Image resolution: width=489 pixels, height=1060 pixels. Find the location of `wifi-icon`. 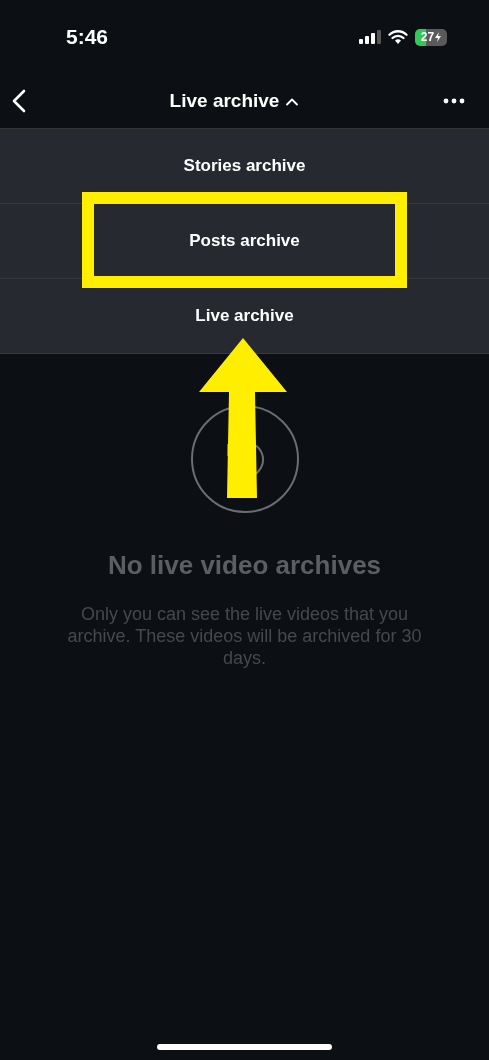

wifi-icon is located at coordinates (398, 37).